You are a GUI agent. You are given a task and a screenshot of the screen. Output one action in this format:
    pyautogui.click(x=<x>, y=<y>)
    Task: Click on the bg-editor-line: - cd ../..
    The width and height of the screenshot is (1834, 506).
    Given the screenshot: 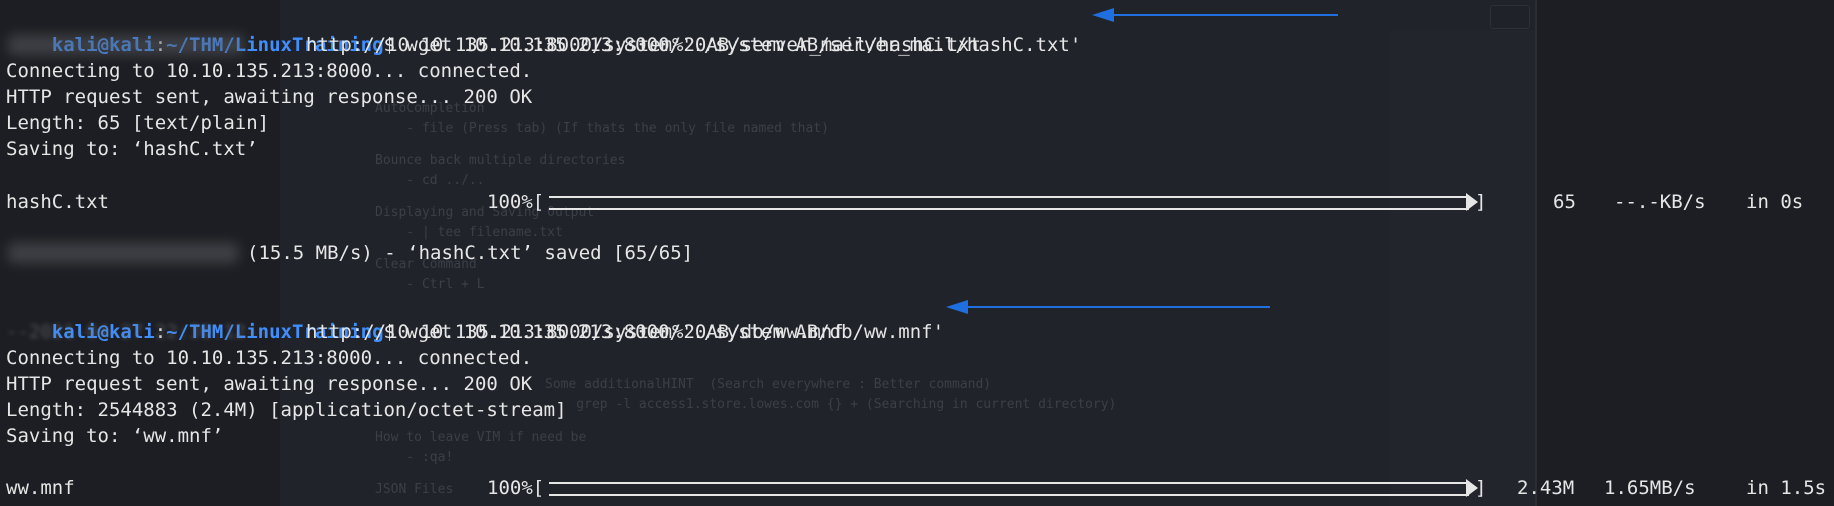 What is the action you would take?
    pyautogui.click(x=430, y=180)
    